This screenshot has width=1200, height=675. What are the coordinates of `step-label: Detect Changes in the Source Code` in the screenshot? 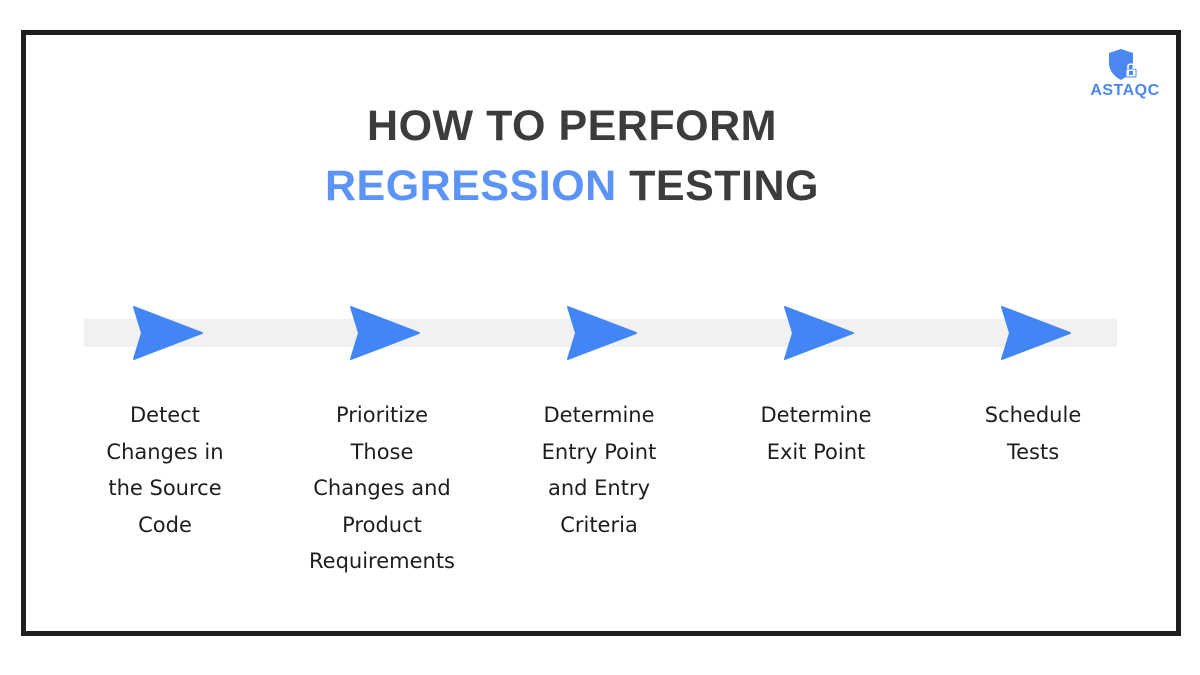 It's located at (165, 470).